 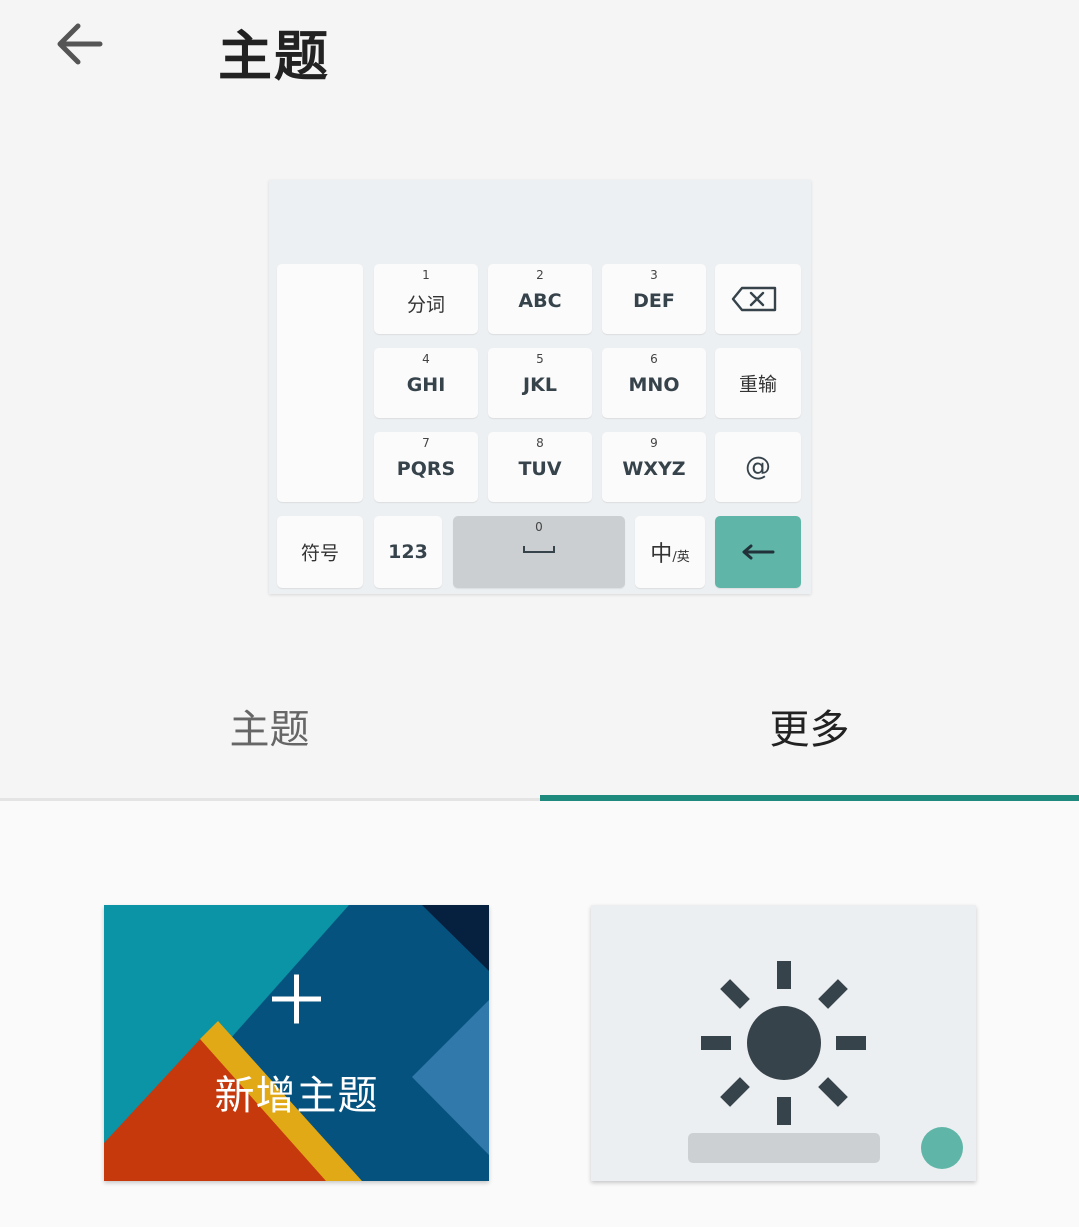 I want to click on symbol-label: 符号, so click(x=319, y=553).